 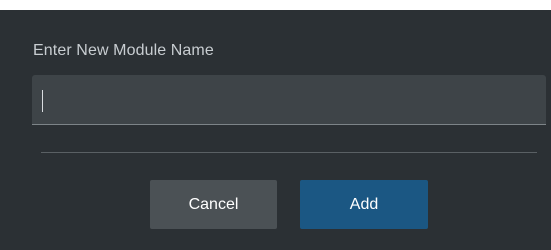 What do you see at coordinates (42, 101) in the screenshot?
I see `text-caret` at bounding box center [42, 101].